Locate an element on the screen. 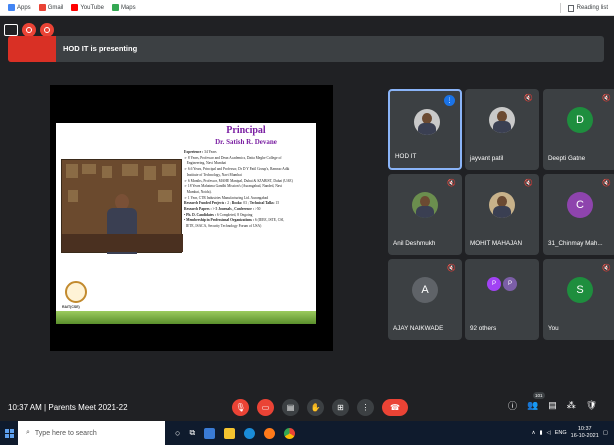  participant-tile: S 🔇 You is located at coordinates (578, 299).